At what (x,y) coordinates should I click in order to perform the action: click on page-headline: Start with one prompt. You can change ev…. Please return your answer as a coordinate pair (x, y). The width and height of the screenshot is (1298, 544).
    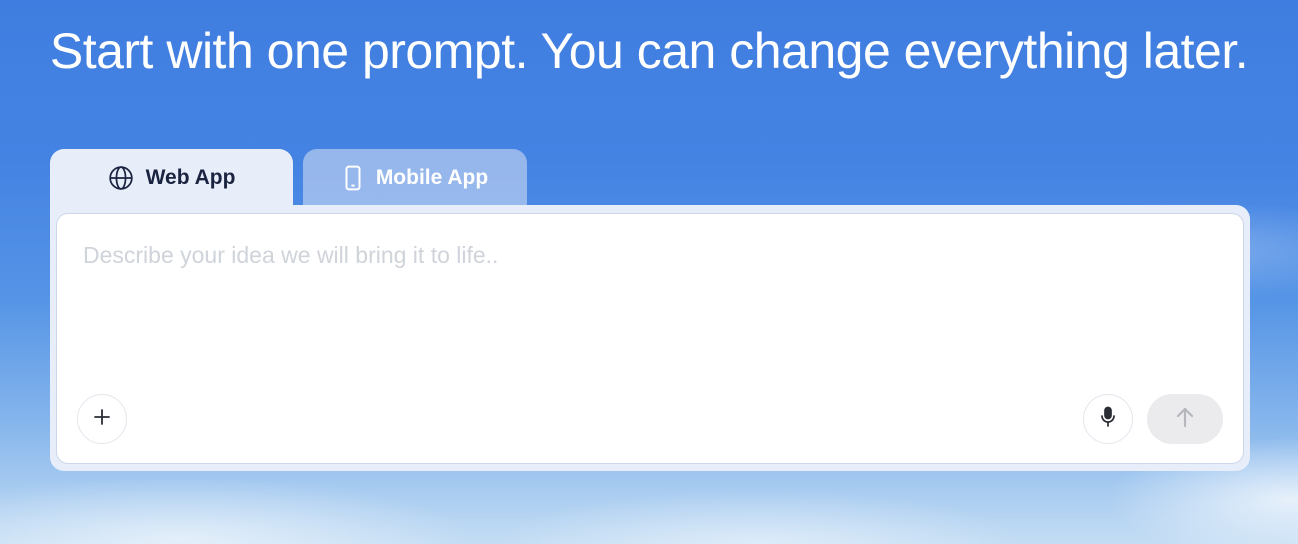
    Looking at the image, I should click on (649, 51).